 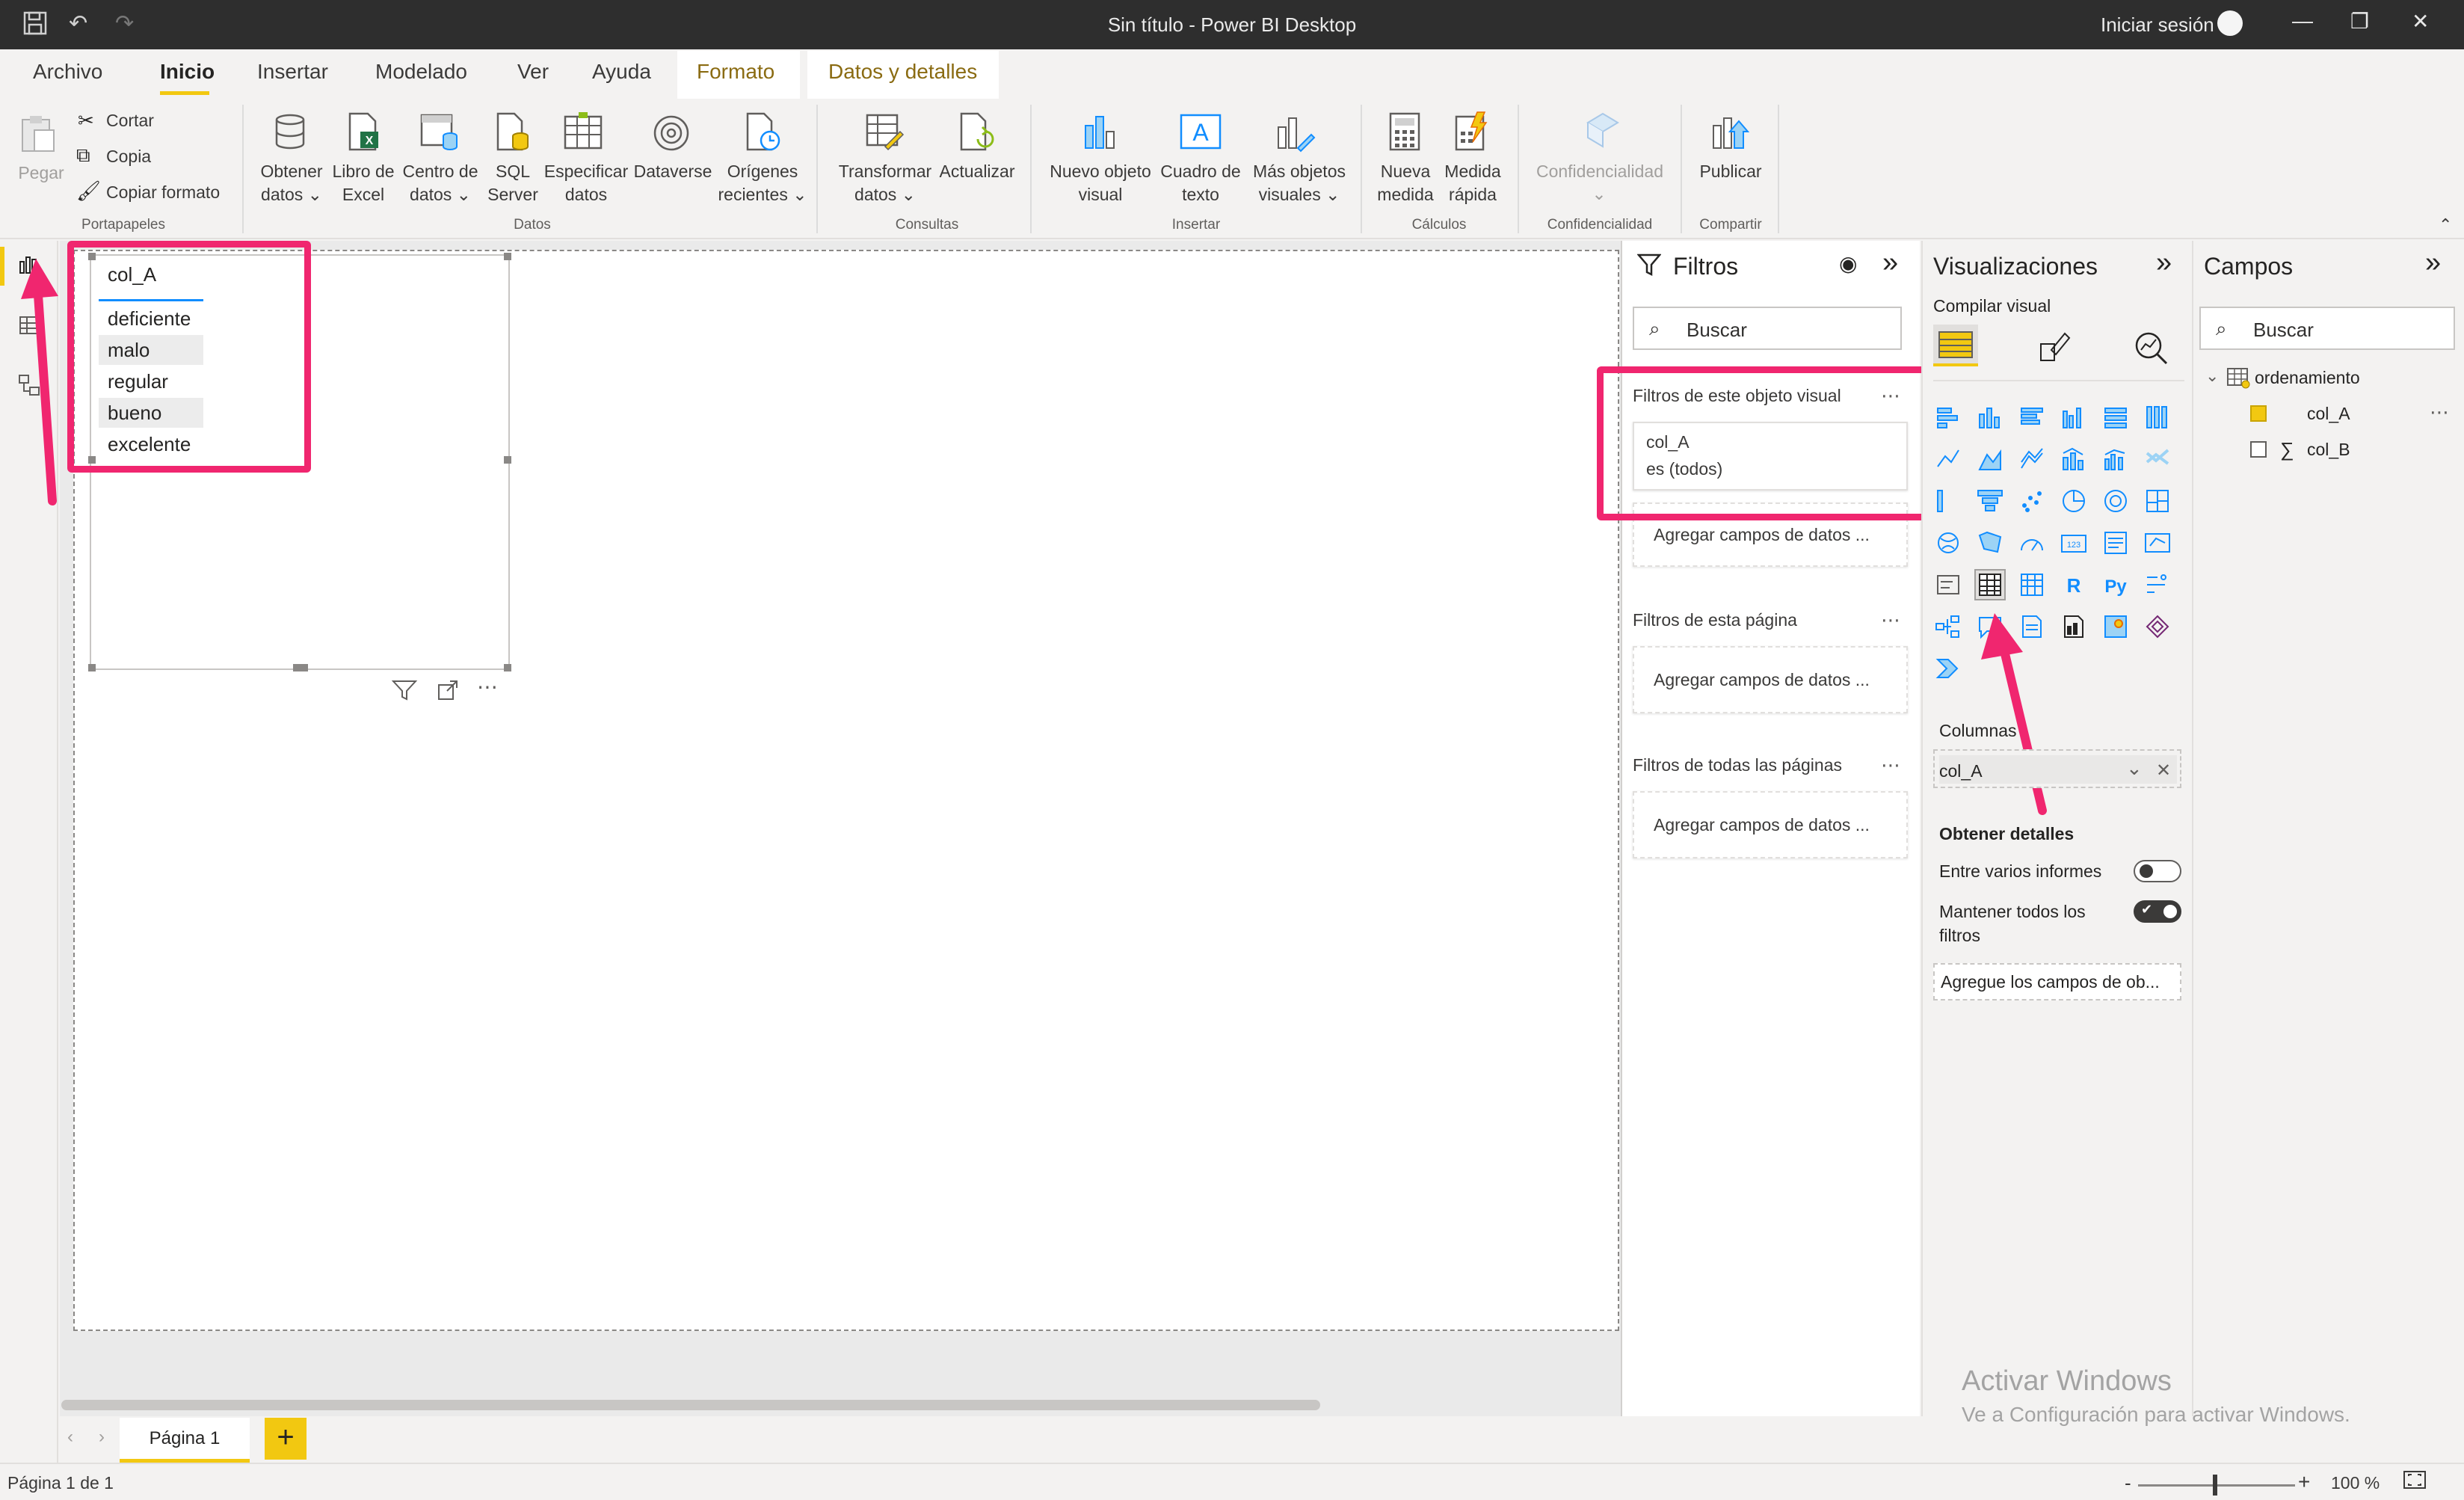 I want to click on cross-report-toggle, so click(x=2157, y=871).